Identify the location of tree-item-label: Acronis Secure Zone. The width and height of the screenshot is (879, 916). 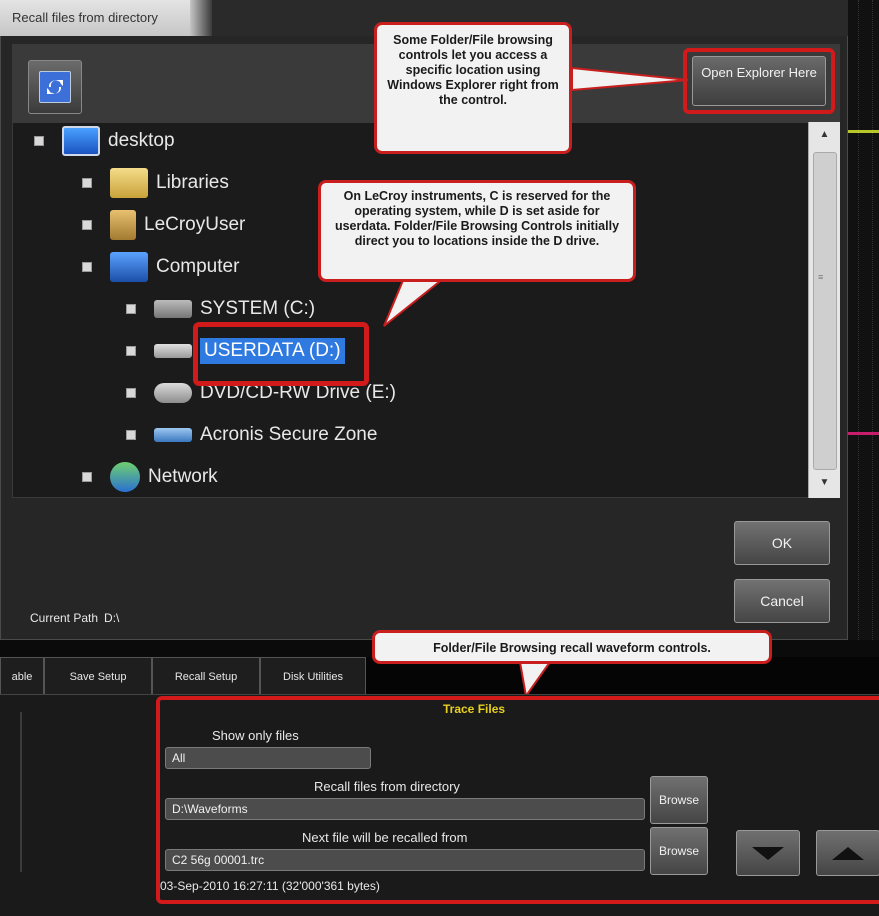
(289, 434).